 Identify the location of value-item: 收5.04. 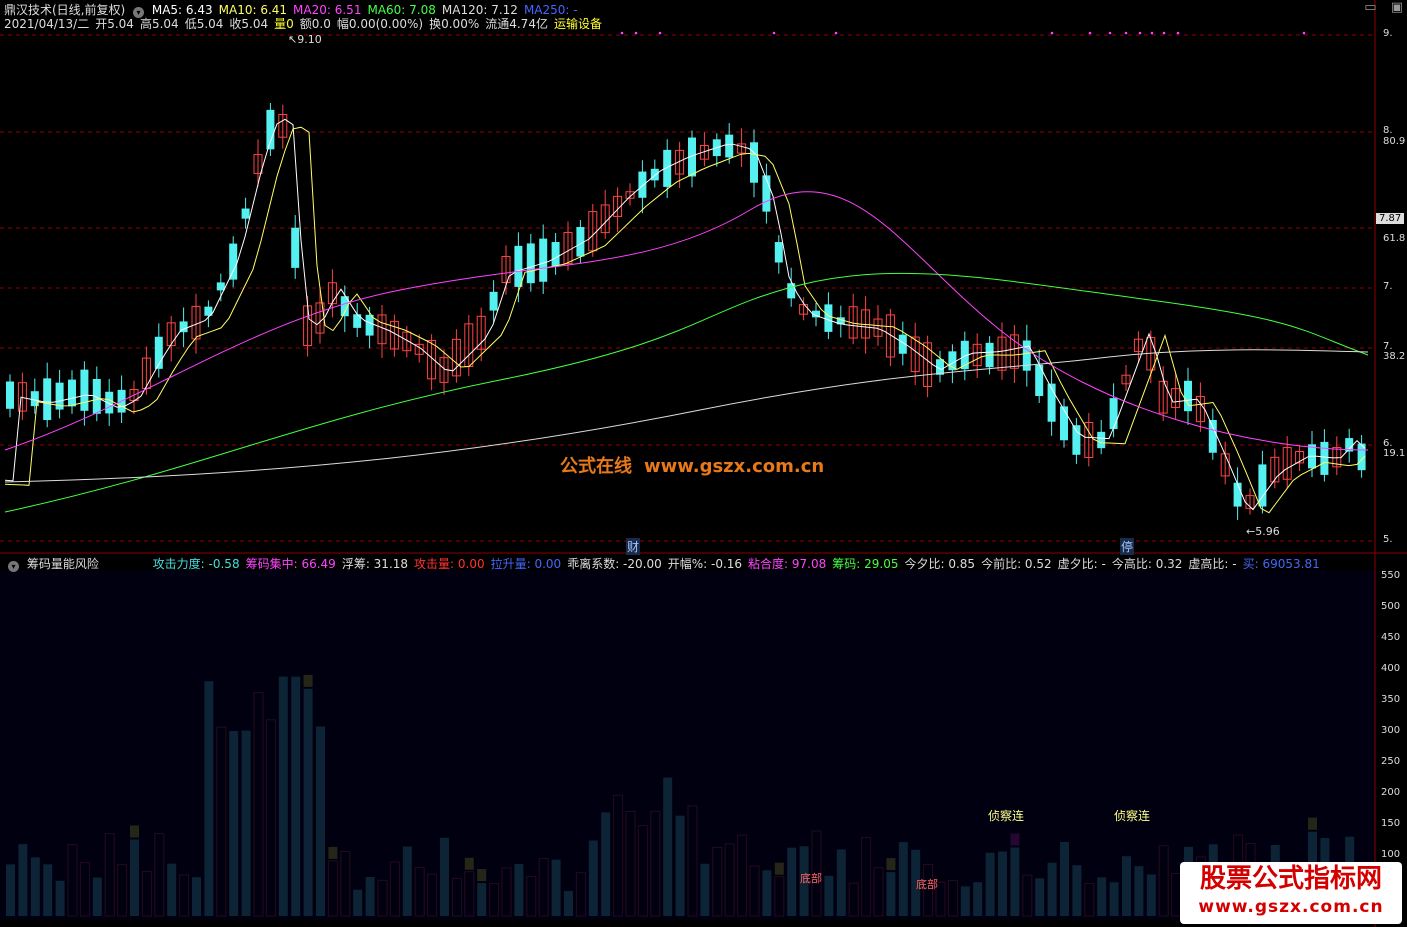
(249, 24).